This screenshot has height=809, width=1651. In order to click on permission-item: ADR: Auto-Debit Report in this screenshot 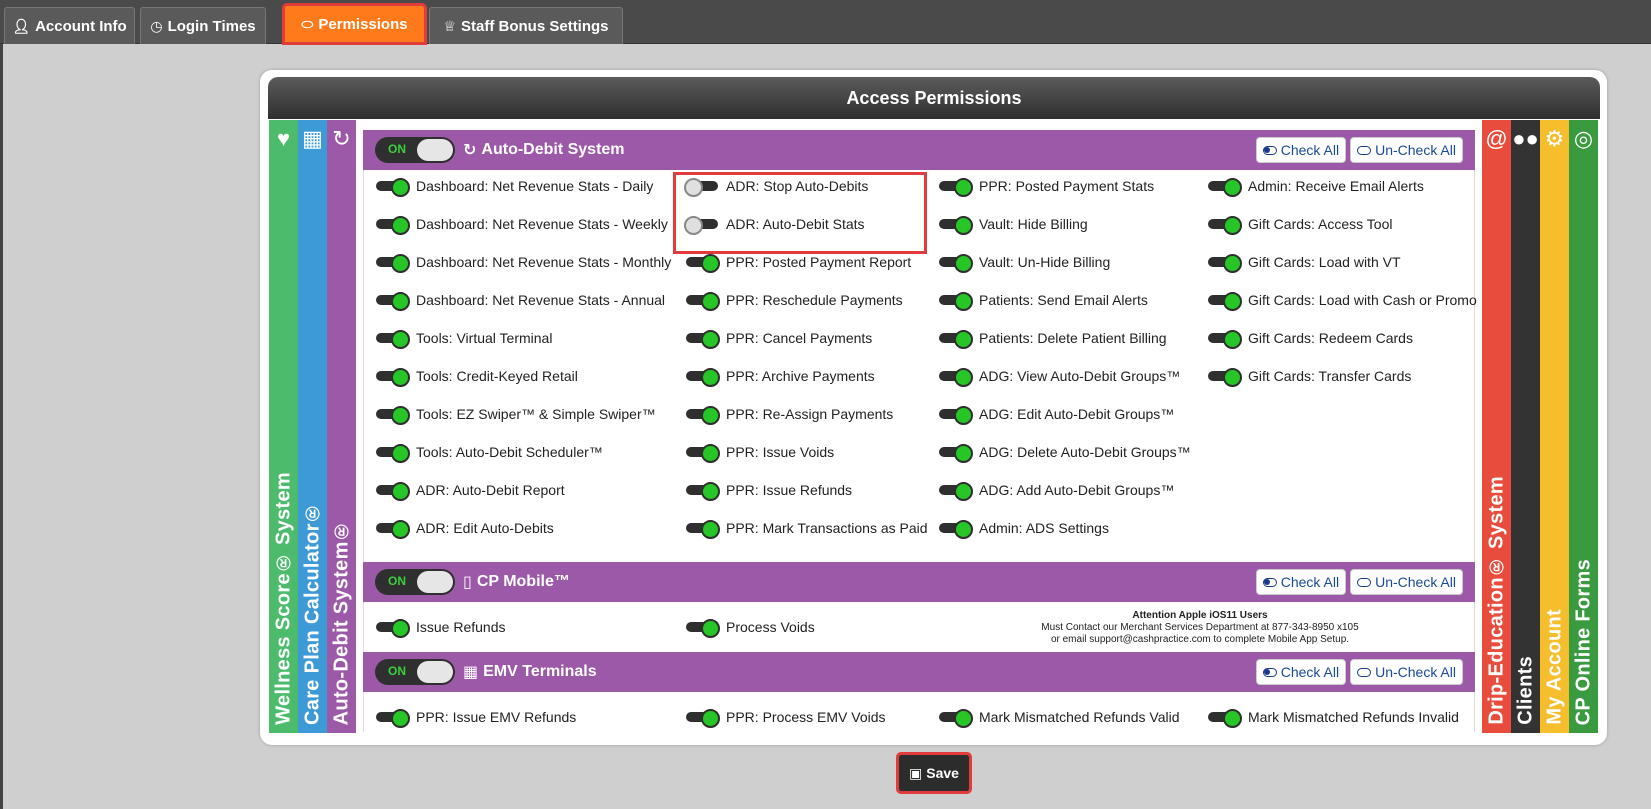, I will do `click(470, 491)`.